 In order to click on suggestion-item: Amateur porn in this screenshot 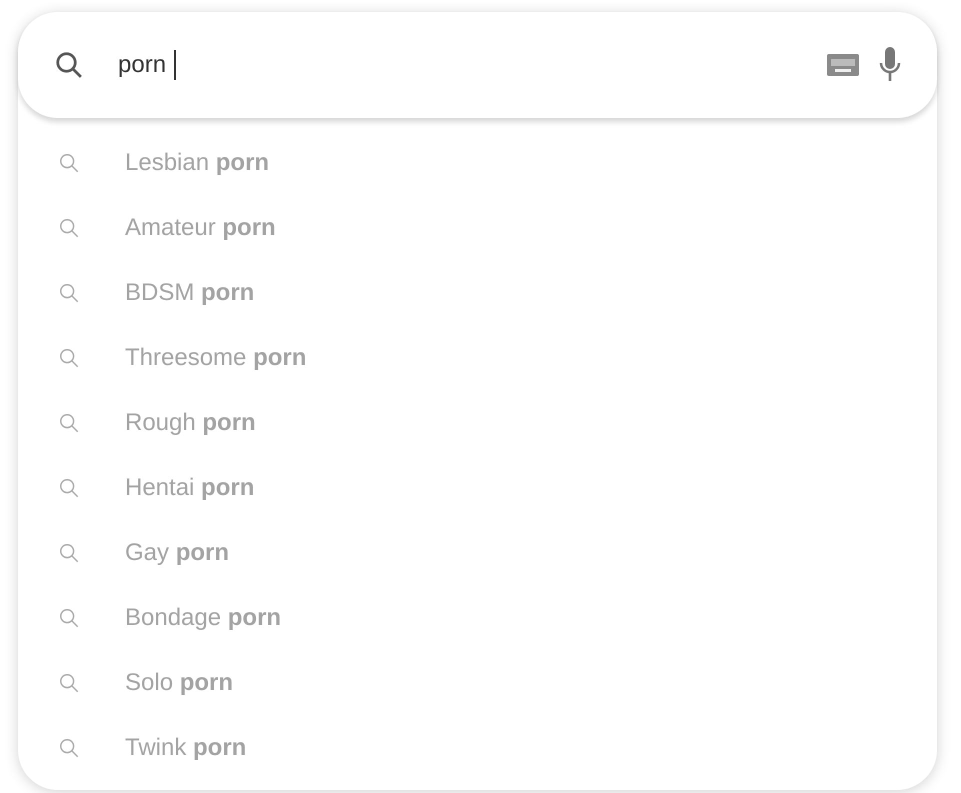, I will do `click(477, 227)`.